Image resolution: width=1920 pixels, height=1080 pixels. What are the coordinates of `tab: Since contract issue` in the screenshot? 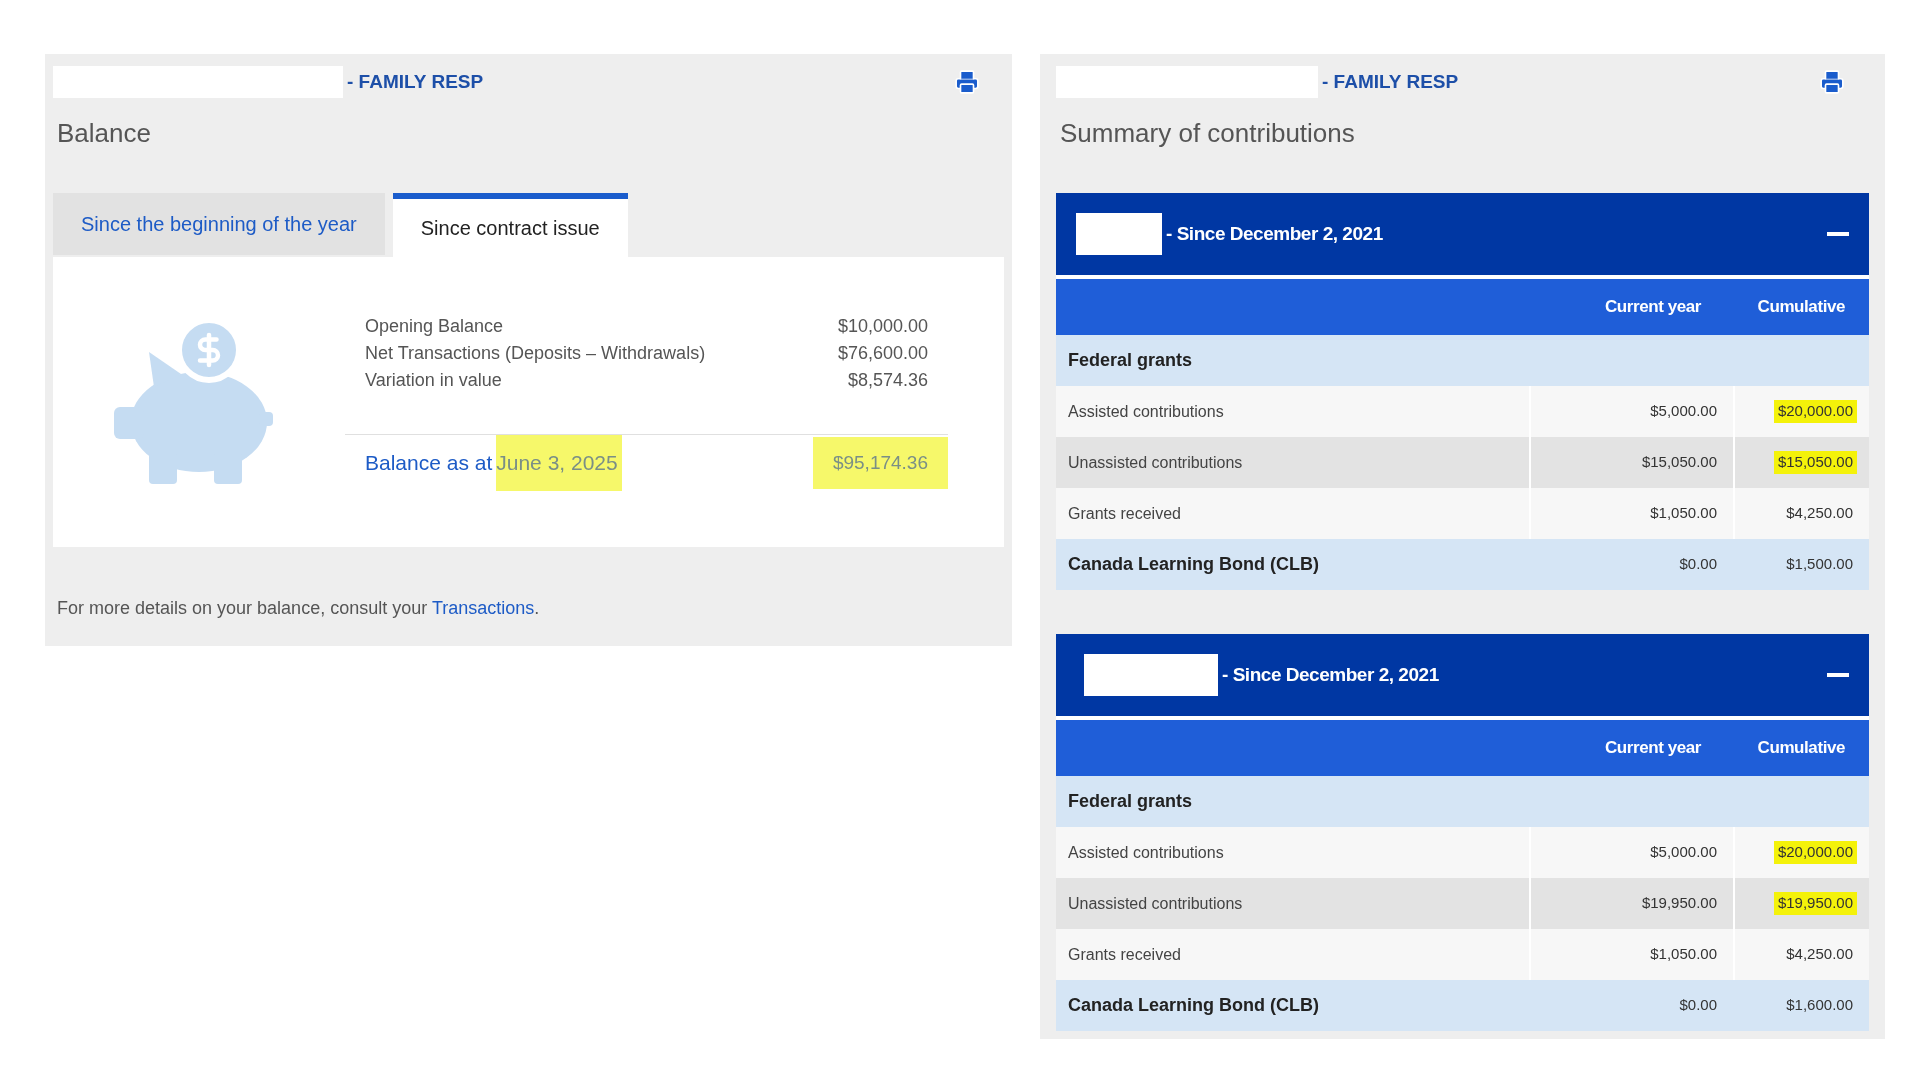 It's located at (510, 225).